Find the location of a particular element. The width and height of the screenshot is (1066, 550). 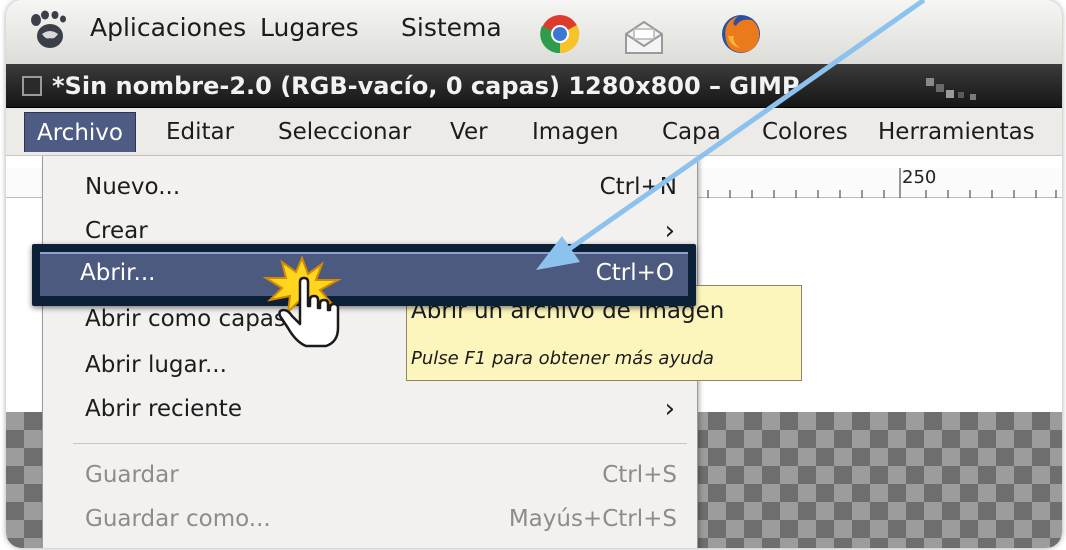

window-menu-button is located at coordinates (32, 86).